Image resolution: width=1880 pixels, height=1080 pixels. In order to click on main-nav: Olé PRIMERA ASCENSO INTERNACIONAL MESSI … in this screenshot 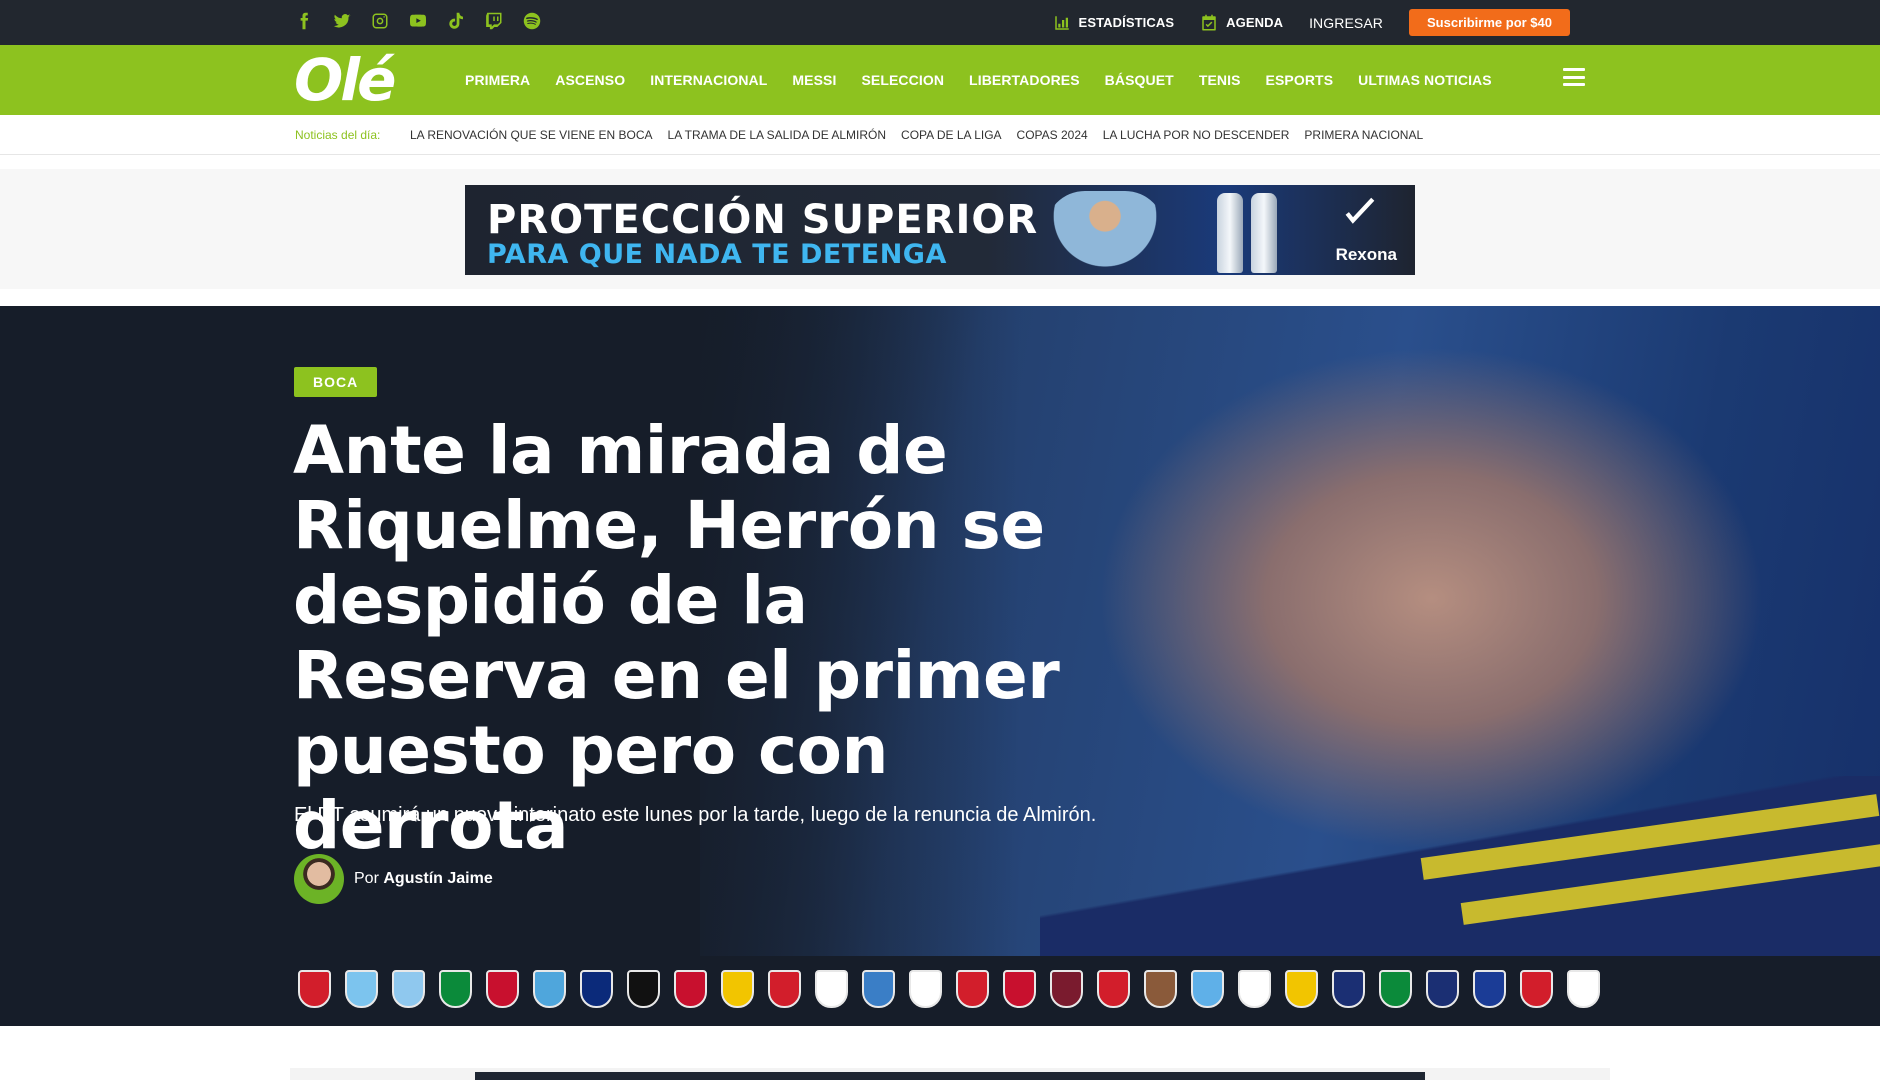, I will do `click(940, 80)`.